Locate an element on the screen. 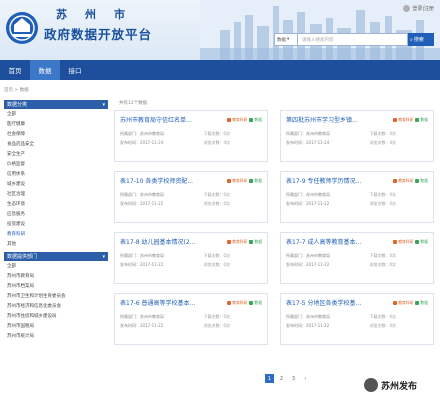  category-item: 安全生产 is located at coordinates (56, 154).